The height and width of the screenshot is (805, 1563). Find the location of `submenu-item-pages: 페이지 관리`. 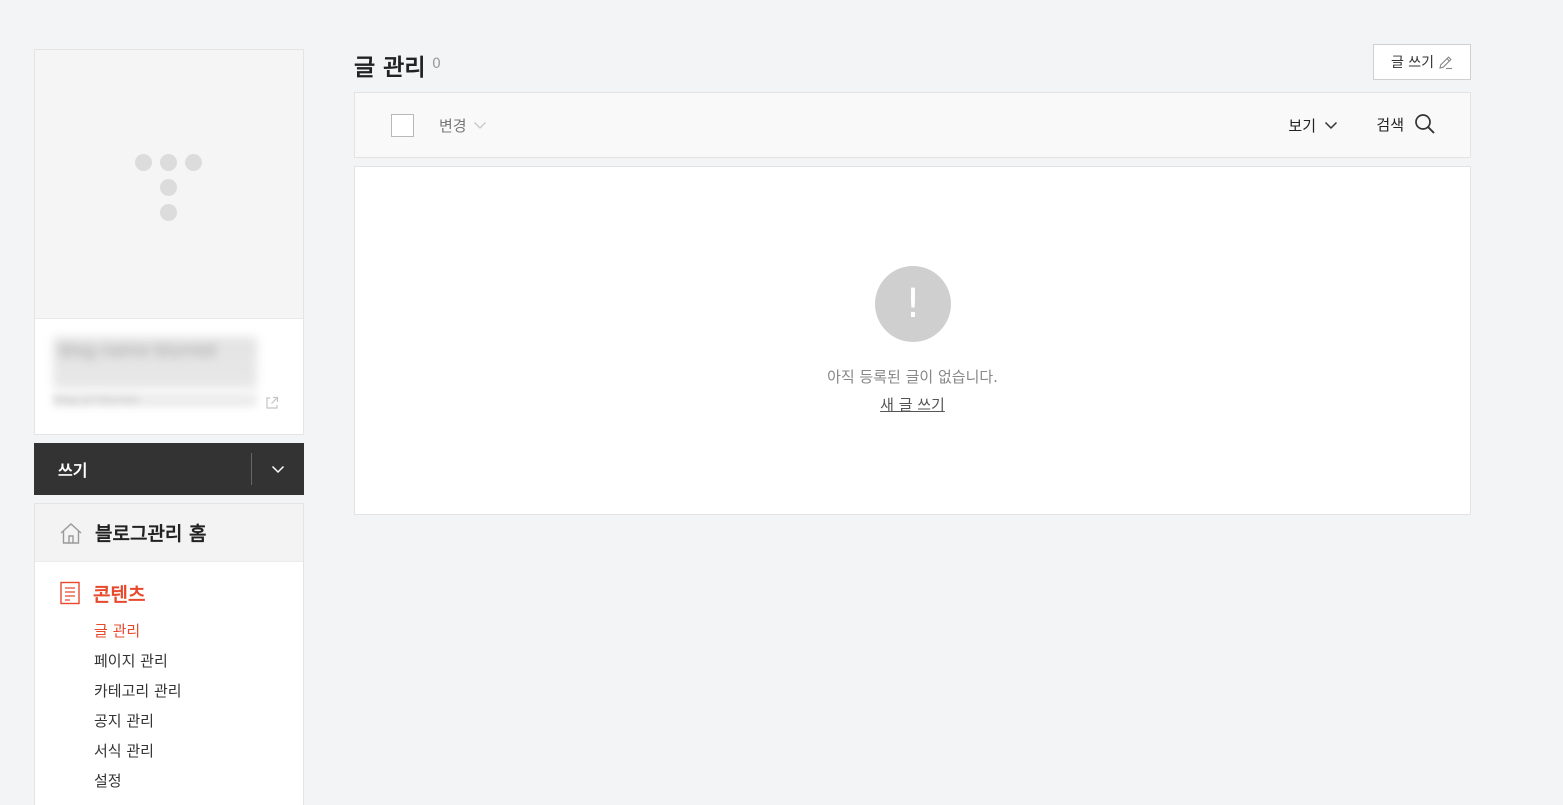

submenu-item-pages: 페이지 관리 is located at coordinates (198, 661).